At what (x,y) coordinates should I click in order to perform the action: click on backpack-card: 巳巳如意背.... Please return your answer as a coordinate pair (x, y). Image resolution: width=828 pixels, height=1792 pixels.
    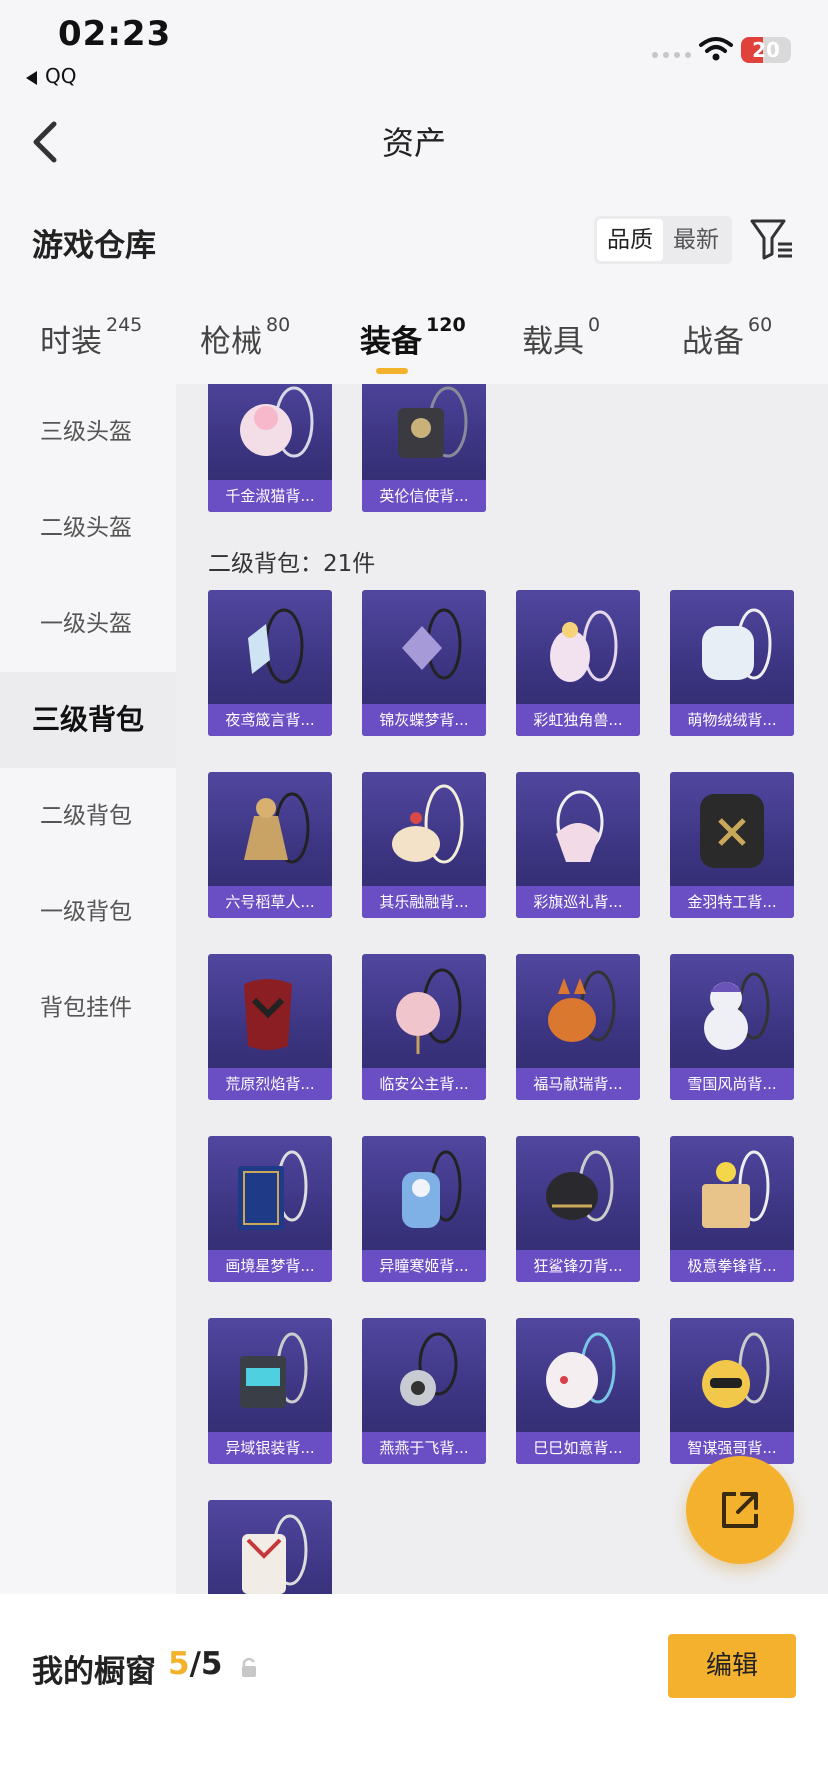
    Looking at the image, I should click on (578, 1391).